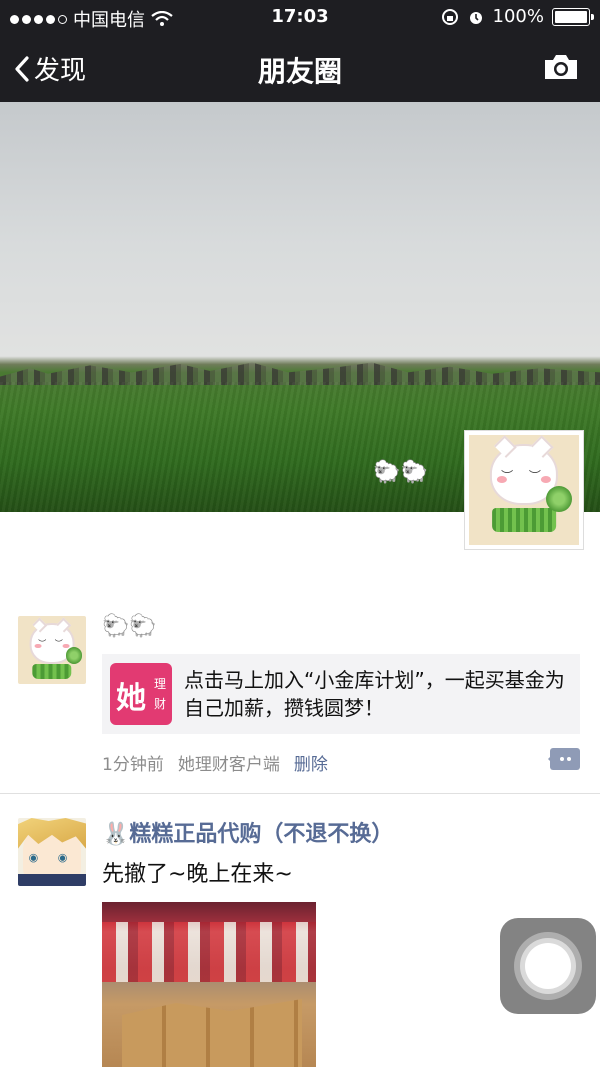 The height and width of the screenshot is (1072, 600). I want to click on camera-icon, so click(561, 67).